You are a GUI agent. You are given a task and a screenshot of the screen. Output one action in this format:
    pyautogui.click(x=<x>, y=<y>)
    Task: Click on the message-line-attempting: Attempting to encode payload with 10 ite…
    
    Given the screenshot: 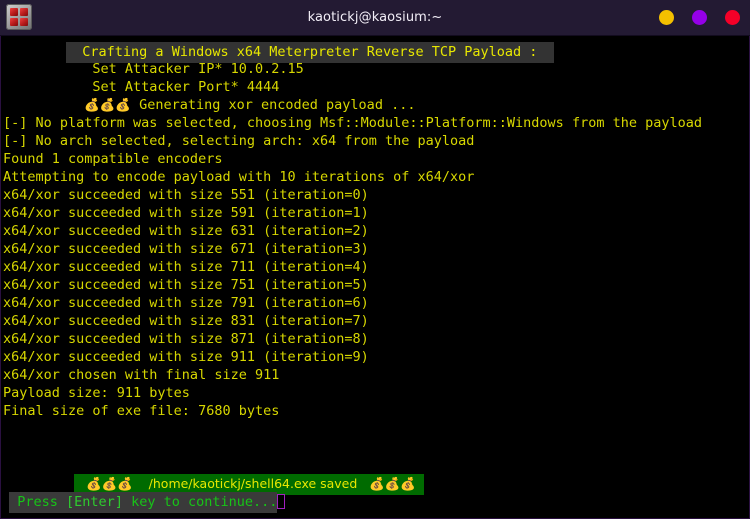 What is the action you would take?
    pyautogui.click(x=239, y=177)
    